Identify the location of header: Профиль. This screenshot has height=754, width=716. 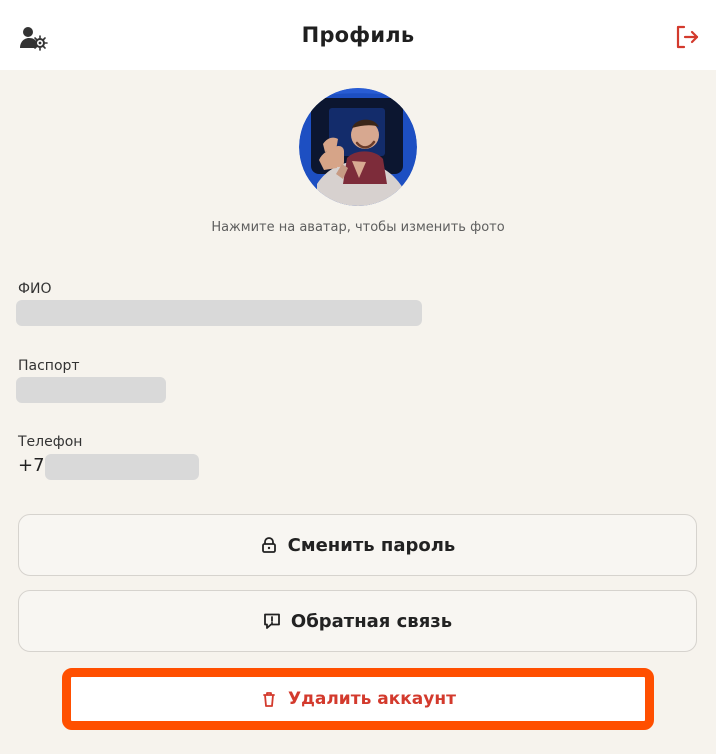
(358, 35).